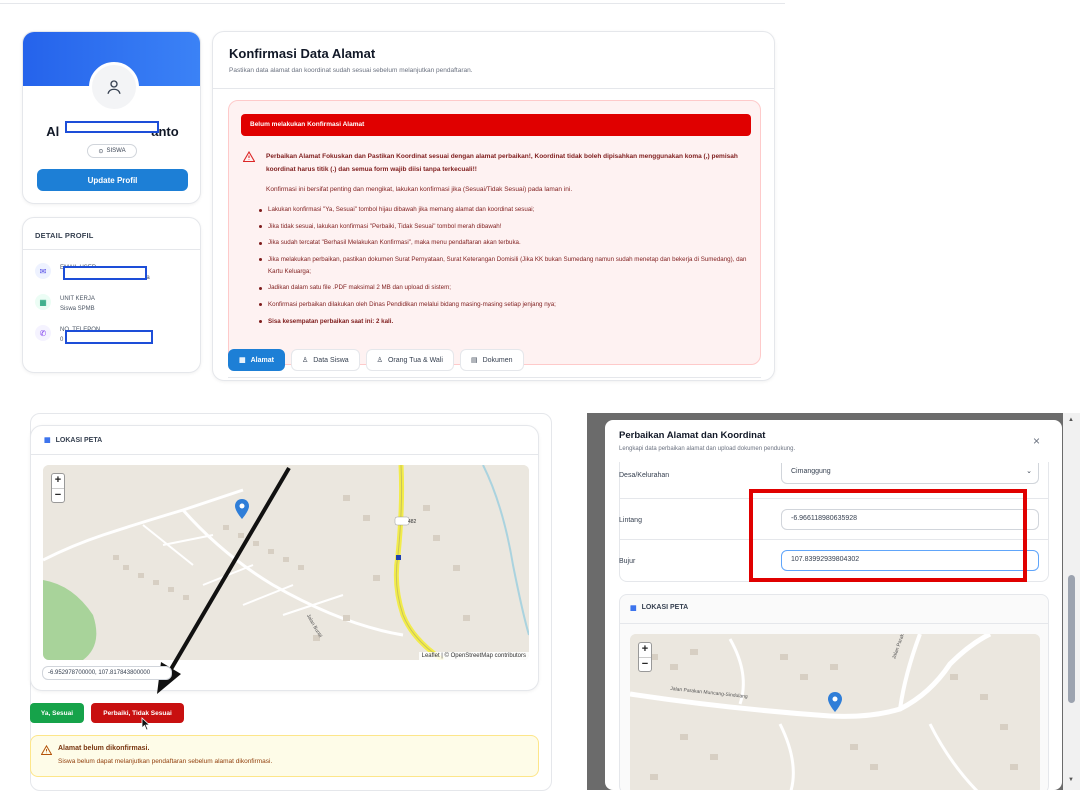 This screenshot has height=791, width=1081. I want to click on map-section-title: ▦ LOKASI PETA, so click(73, 440).